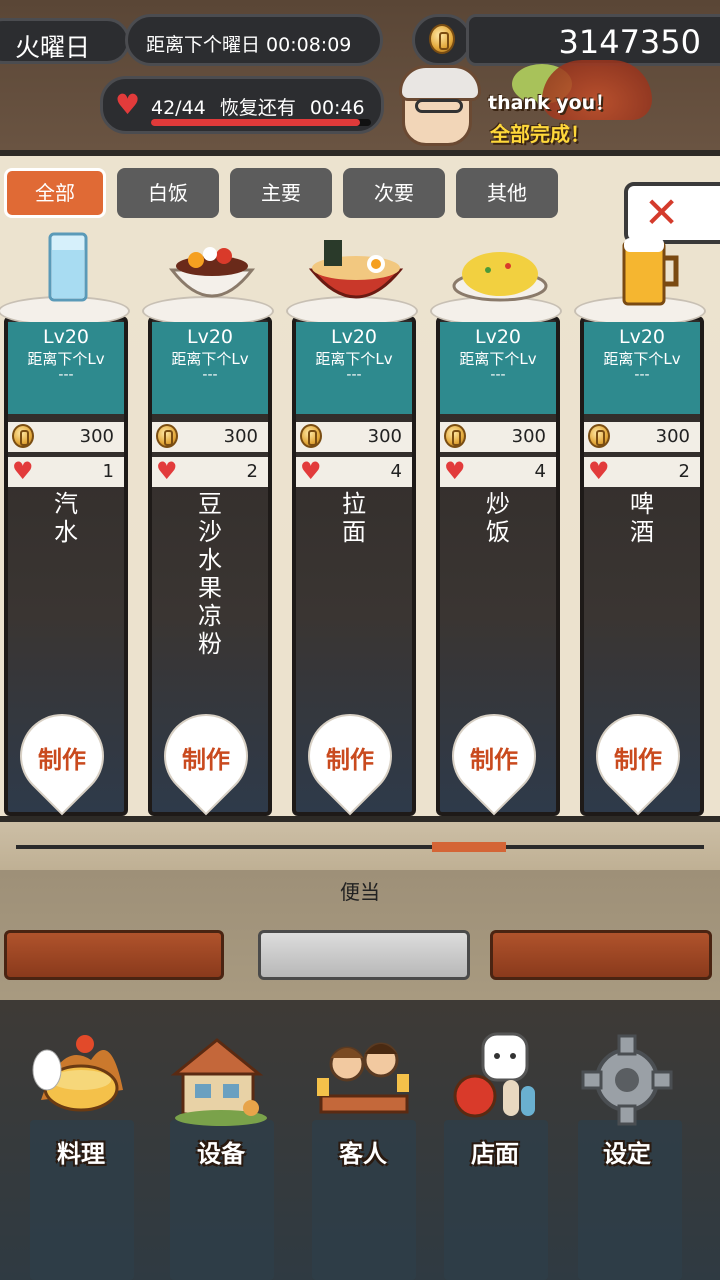  What do you see at coordinates (53, 47) in the screenshot?
I see `day-label: 火曜日` at bounding box center [53, 47].